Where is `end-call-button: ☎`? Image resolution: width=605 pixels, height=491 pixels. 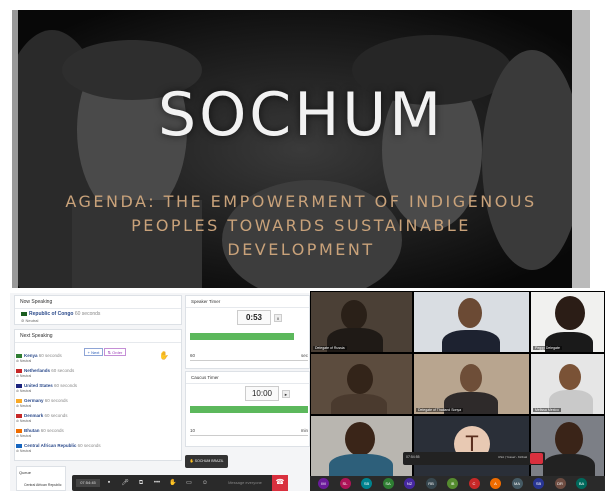 end-call-button: ☎ is located at coordinates (280, 483).